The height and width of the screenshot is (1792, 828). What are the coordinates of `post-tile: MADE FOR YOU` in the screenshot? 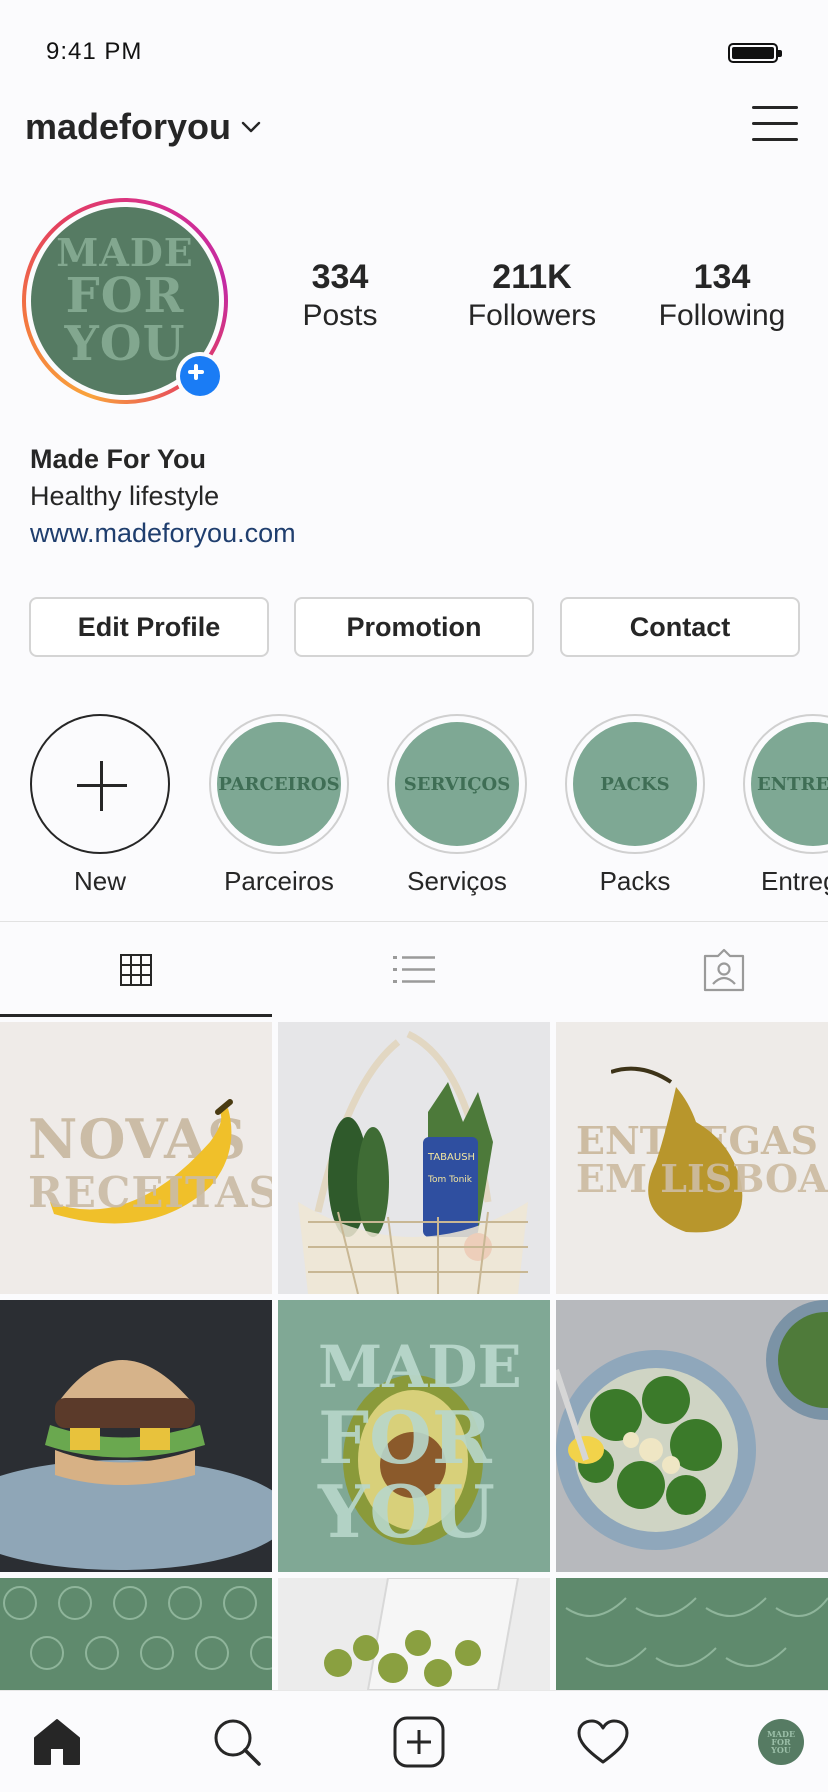 It's located at (414, 1436).